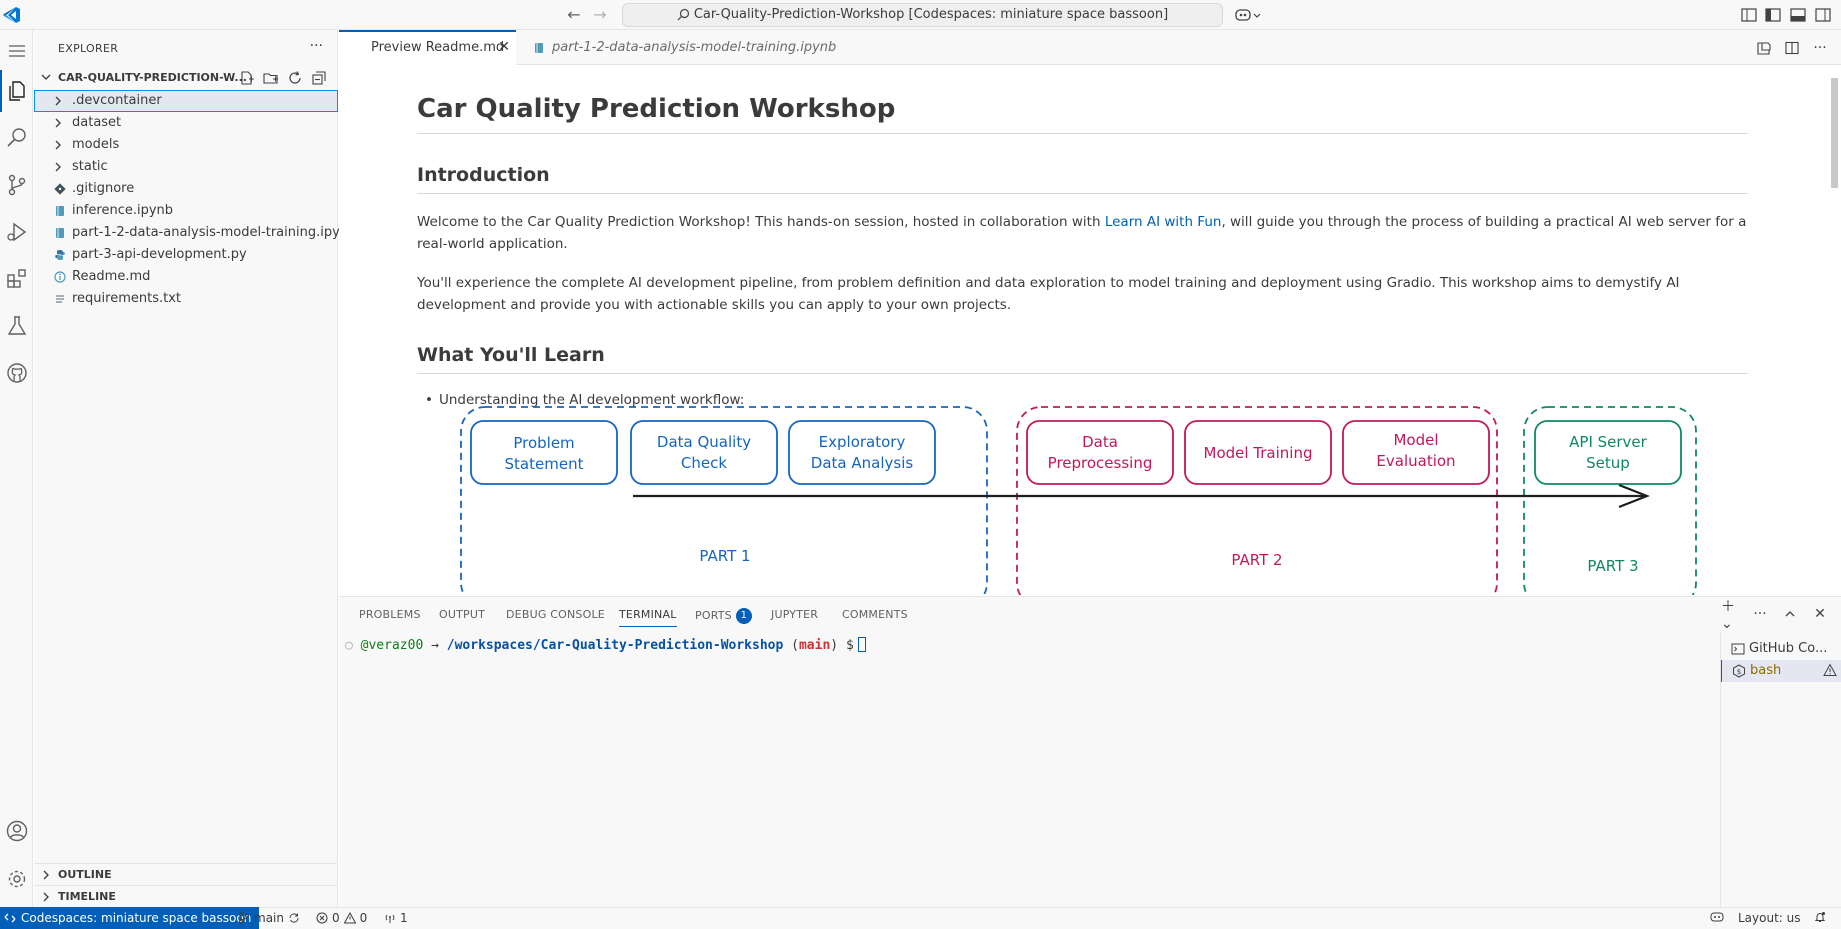  I want to click on problem-statement-line1: Problem, so click(543, 443).